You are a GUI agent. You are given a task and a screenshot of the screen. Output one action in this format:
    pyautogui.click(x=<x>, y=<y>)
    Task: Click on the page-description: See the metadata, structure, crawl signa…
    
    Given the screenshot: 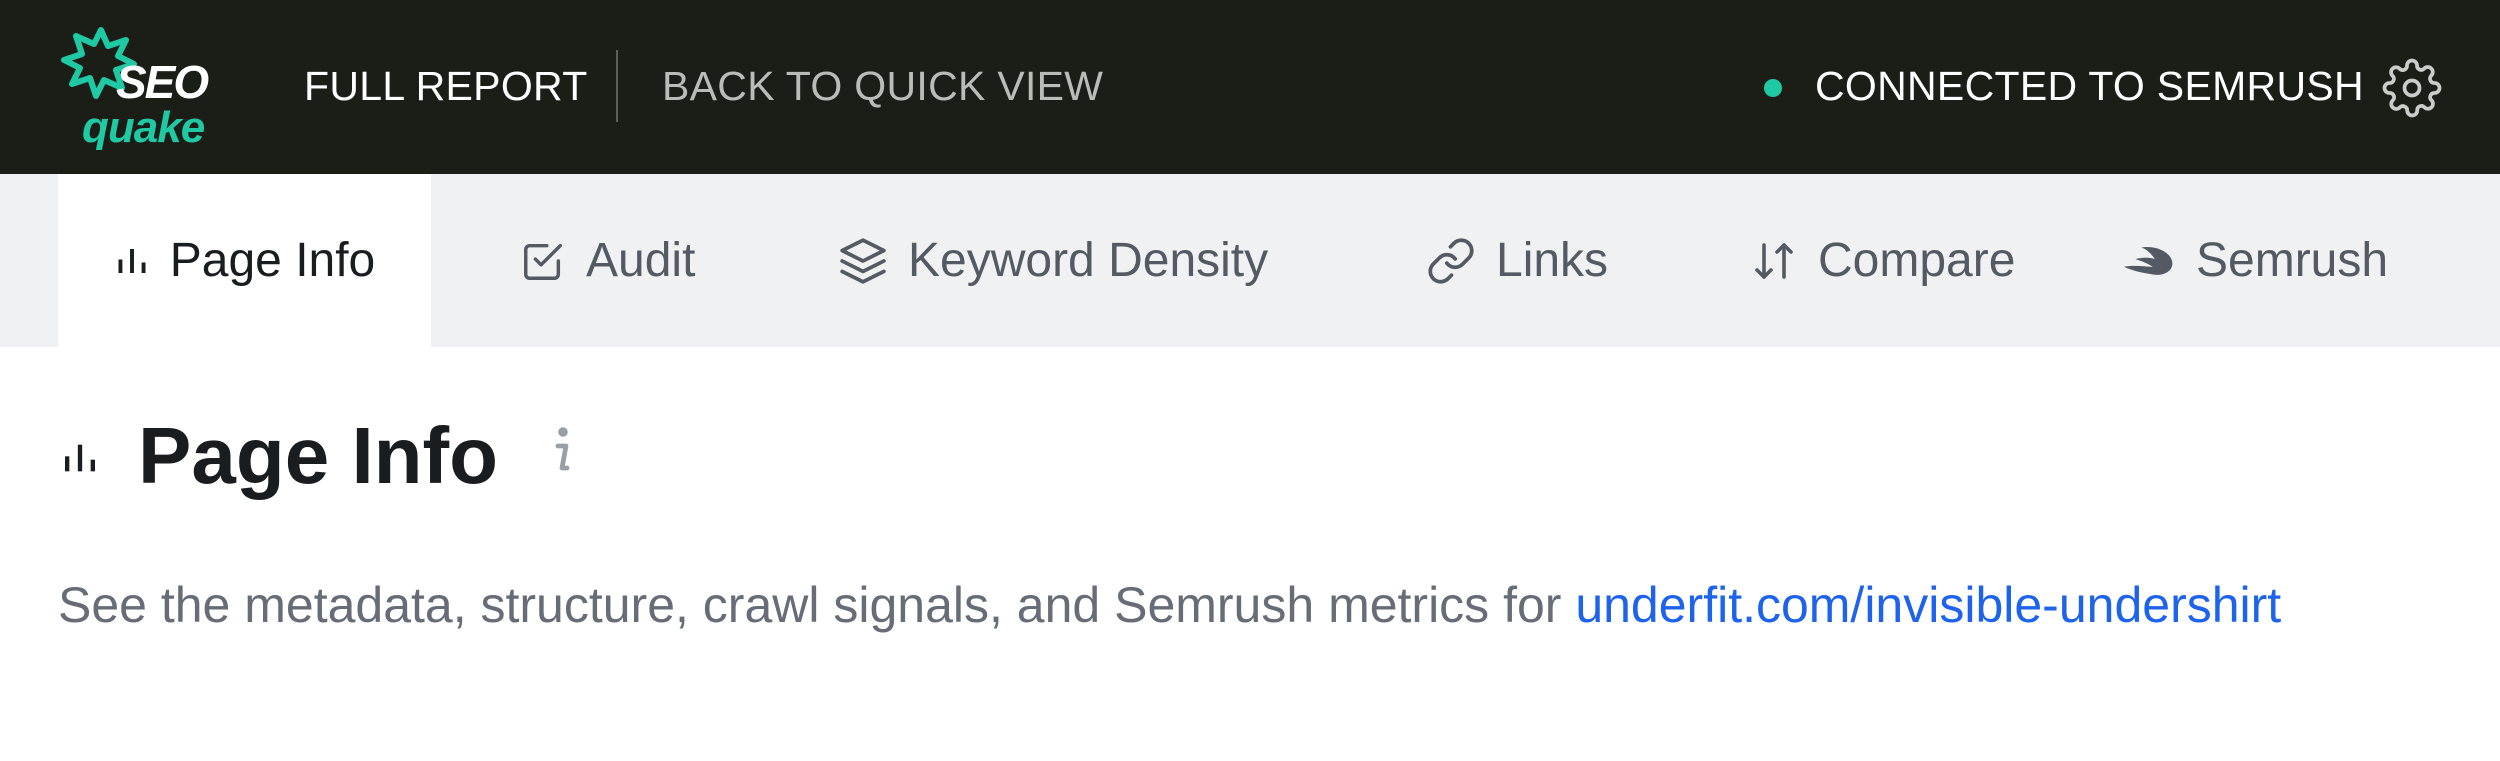 What is the action you would take?
    pyautogui.click(x=1198, y=605)
    